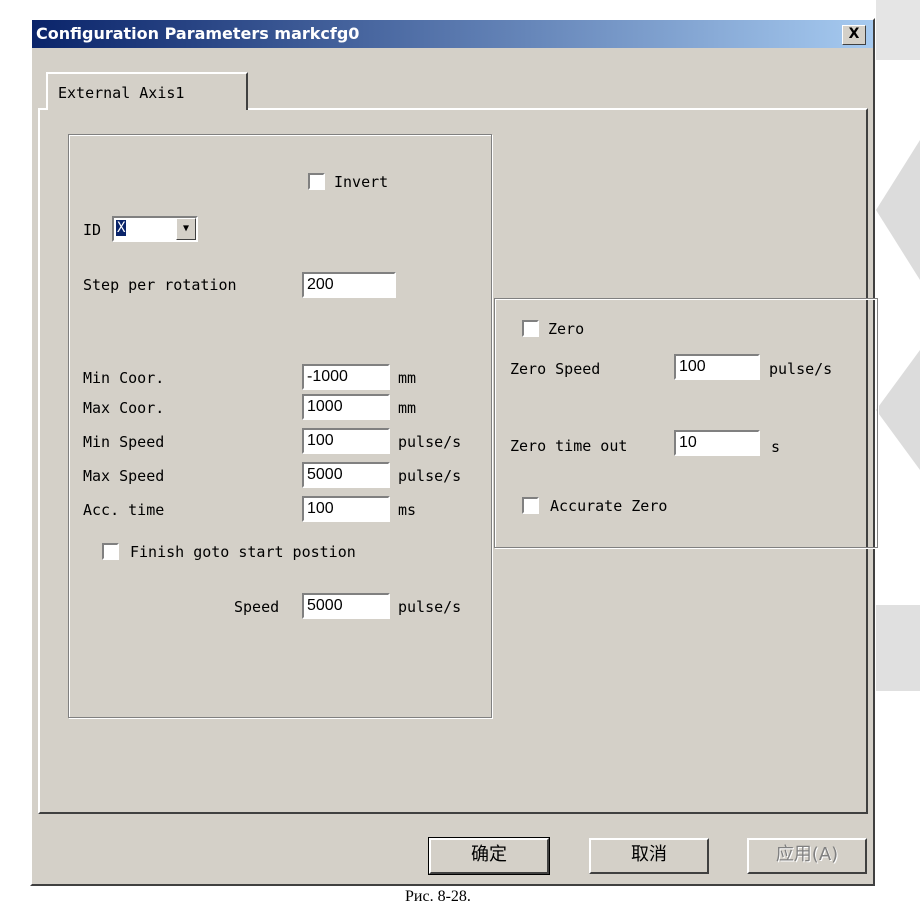 This screenshot has height=906, width=920. Describe the element at coordinates (124, 442) in the screenshot. I see `min-speed-label: Min Speed` at that location.